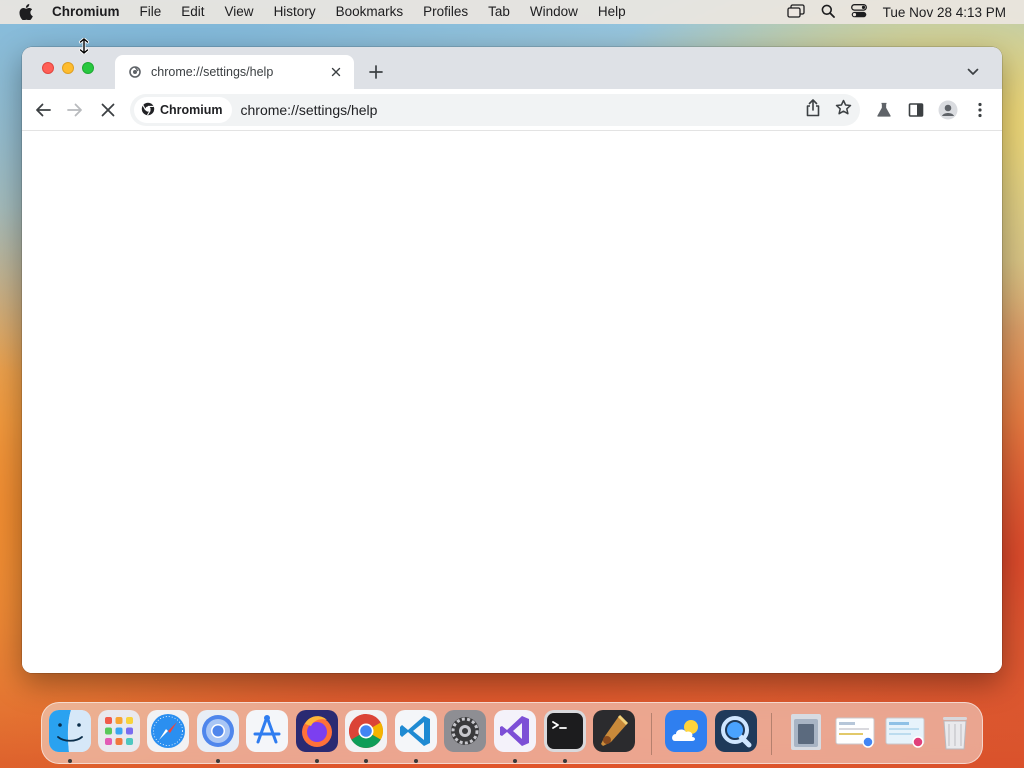 The height and width of the screenshot is (768, 1024). What do you see at coordinates (267, 731) in the screenshot?
I see `app-store-icon` at bounding box center [267, 731].